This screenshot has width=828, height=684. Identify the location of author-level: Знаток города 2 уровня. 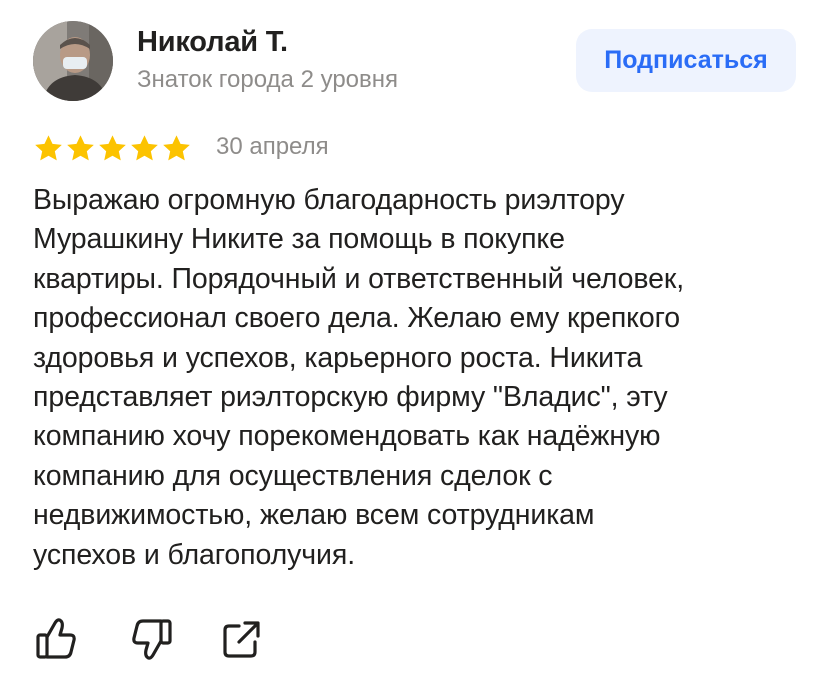
(268, 79).